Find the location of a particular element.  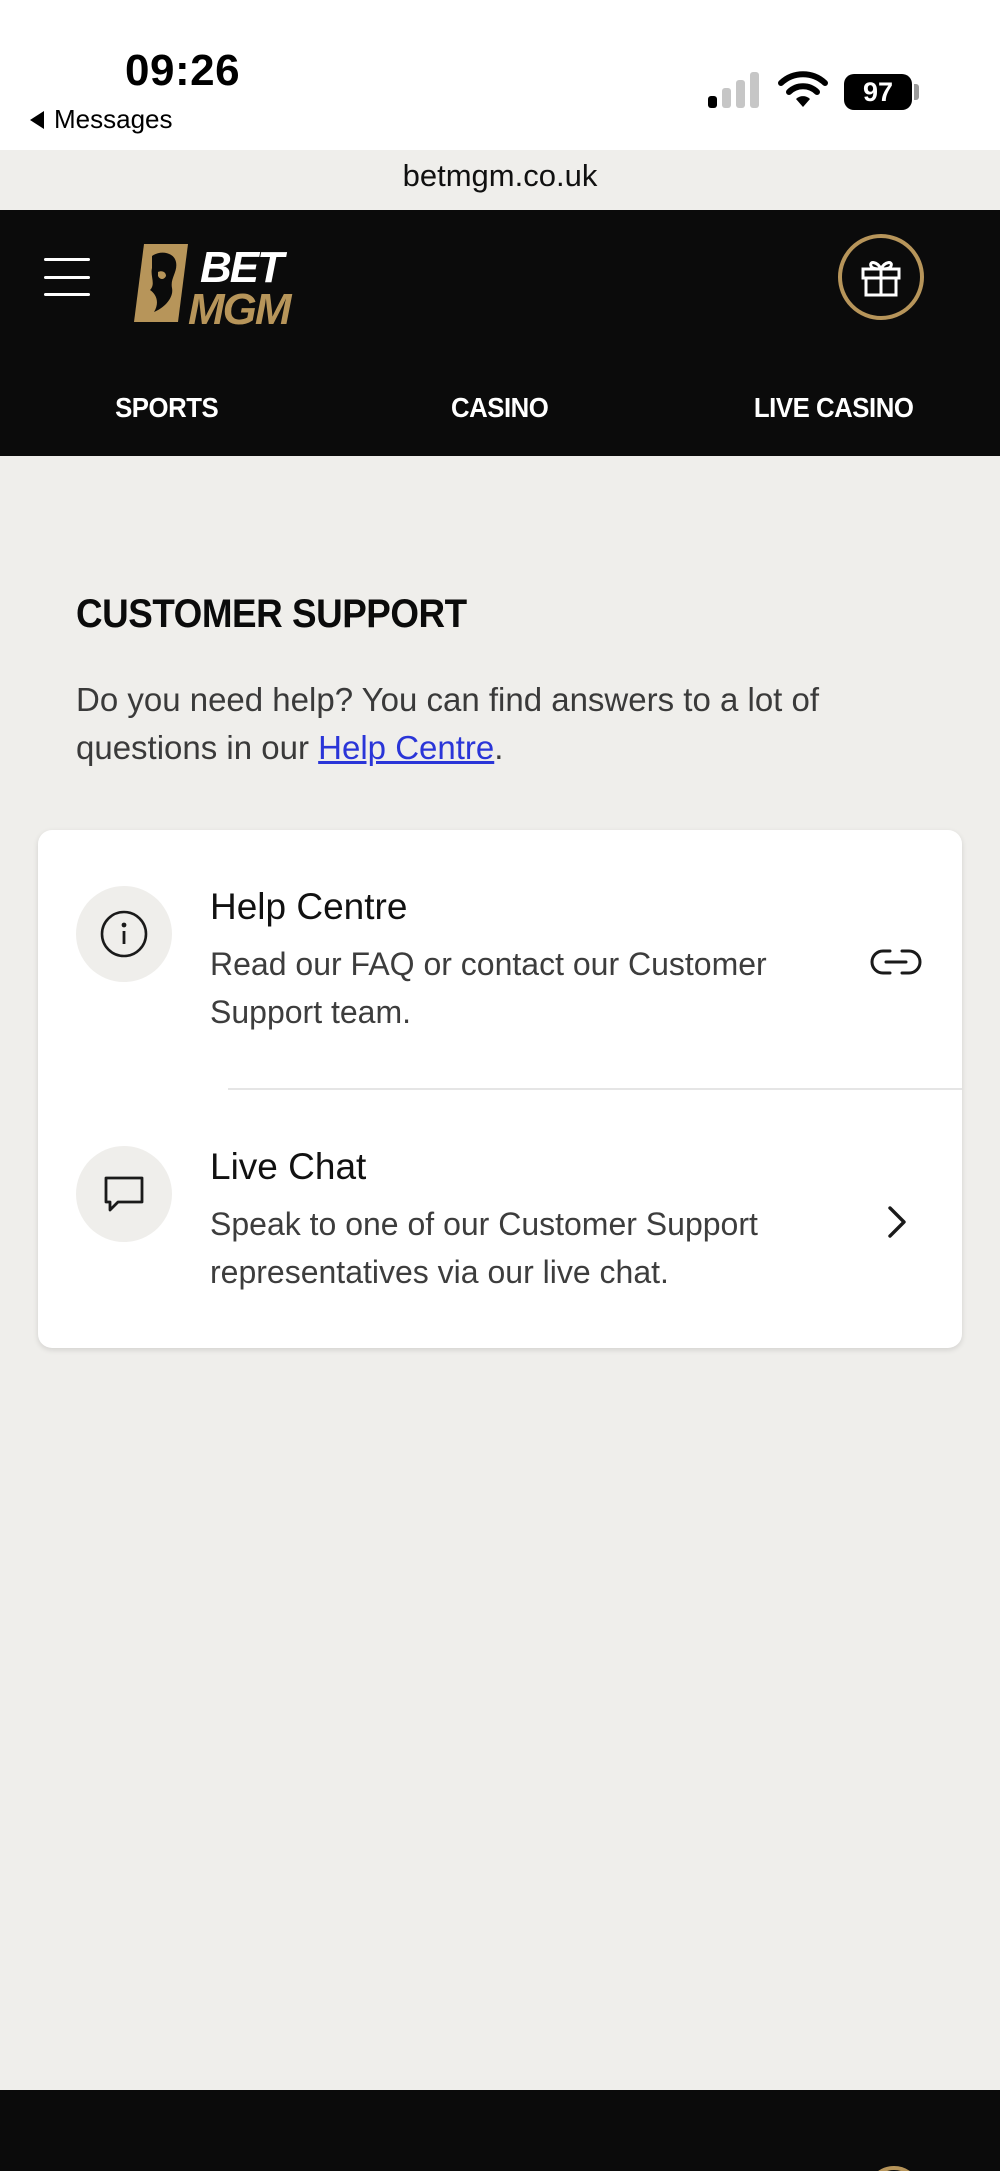

svg-text: MGM is located at coordinates (240, 305).